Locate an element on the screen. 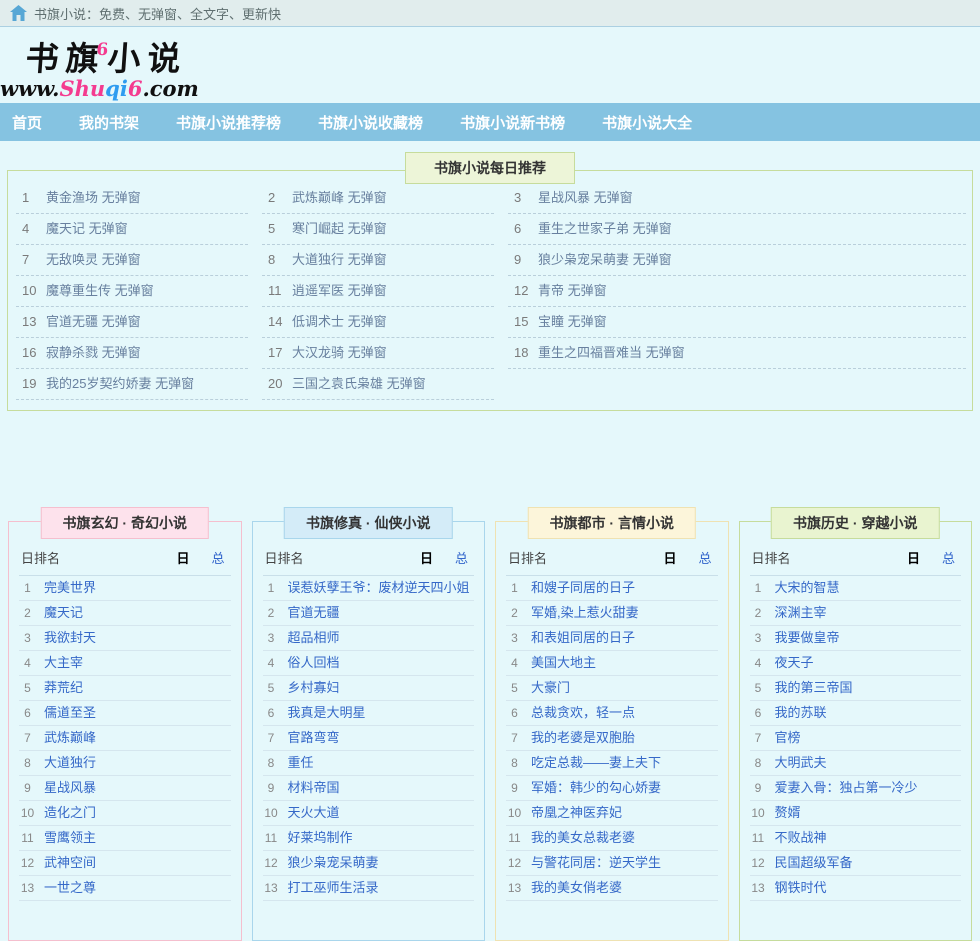  board-book-link: 与警花同居：逆天学生 is located at coordinates (596, 862).